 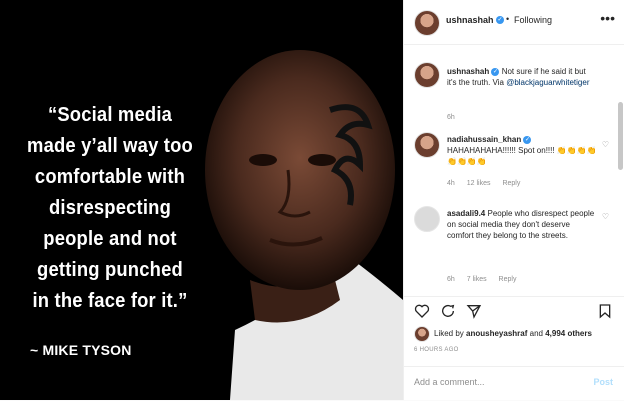 What do you see at coordinates (474, 311) in the screenshot?
I see `share-icon` at bounding box center [474, 311].